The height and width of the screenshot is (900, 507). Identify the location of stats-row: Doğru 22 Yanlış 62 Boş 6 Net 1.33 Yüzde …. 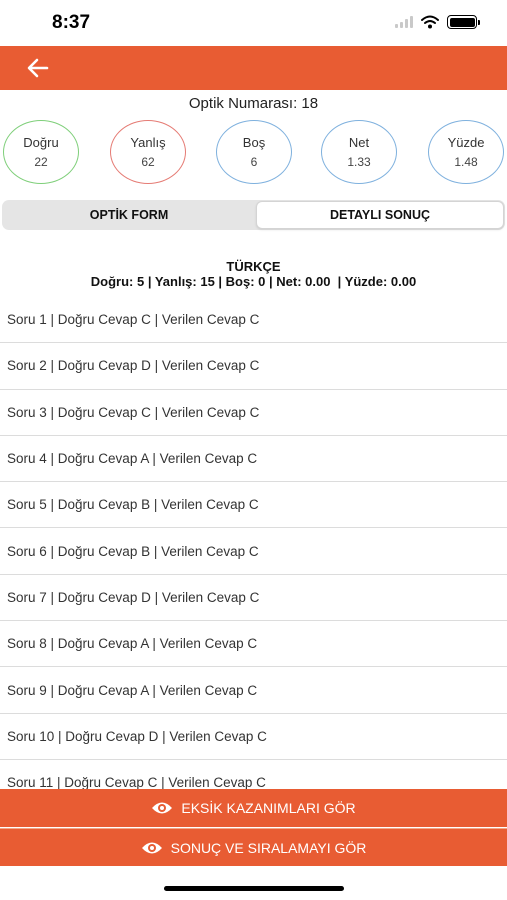
(253, 153).